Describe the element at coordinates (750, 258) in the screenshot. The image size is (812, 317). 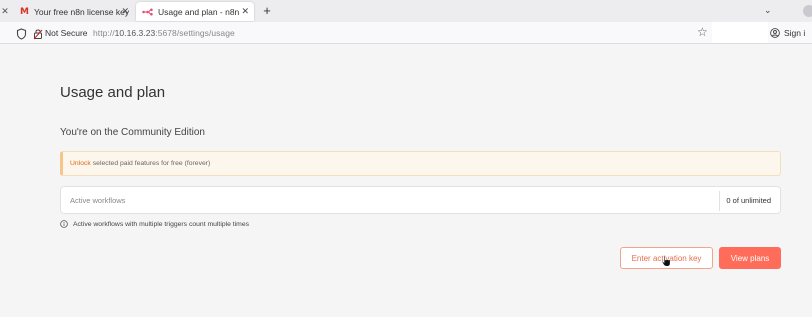
I see `view-plans-button: View plans` at that location.